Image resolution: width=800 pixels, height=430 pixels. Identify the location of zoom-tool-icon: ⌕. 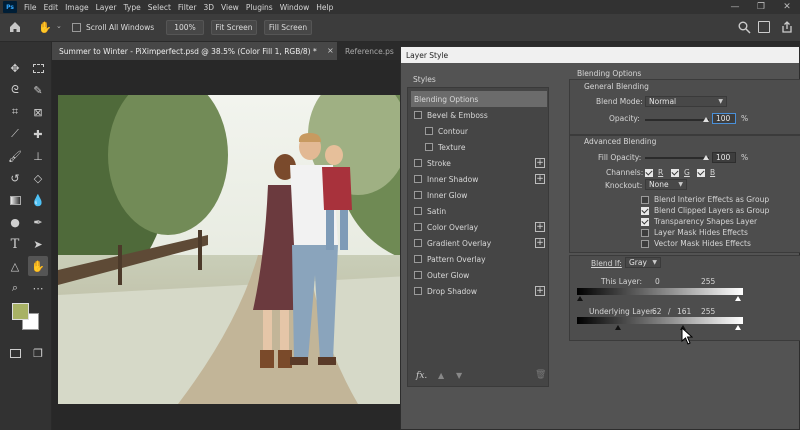
(15, 288).